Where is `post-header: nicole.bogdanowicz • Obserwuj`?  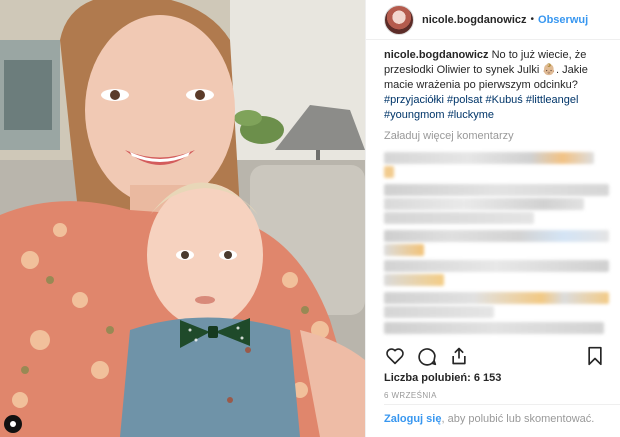 post-header: nicole.bogdanowicz • Obserwuj is located at coordinates (493, 20).